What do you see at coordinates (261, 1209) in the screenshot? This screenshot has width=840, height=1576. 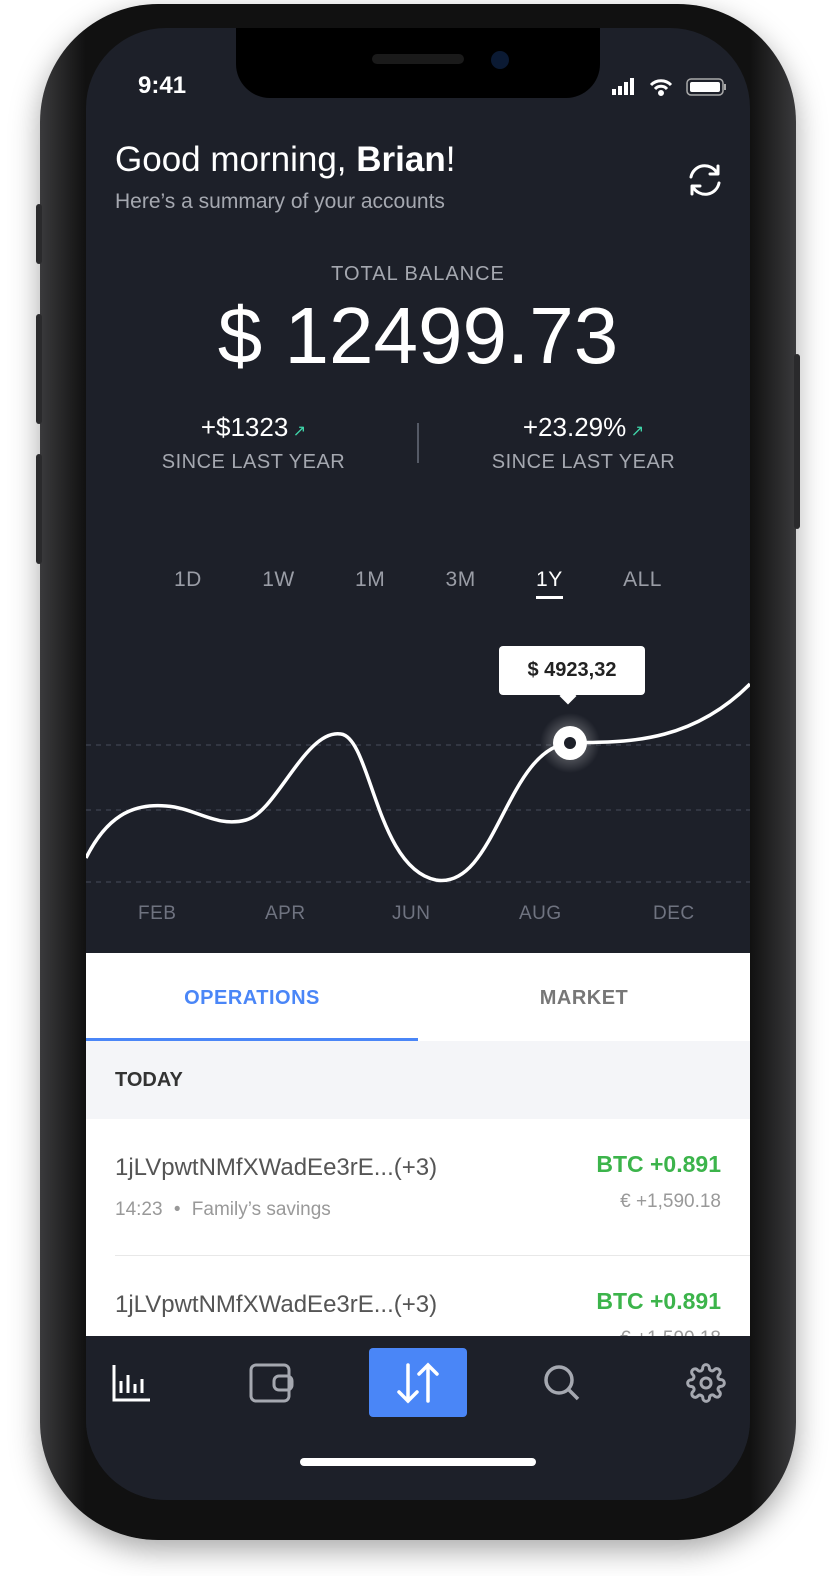 I see `operation-account: Family’s savings` at bounding box center [261, 1209].